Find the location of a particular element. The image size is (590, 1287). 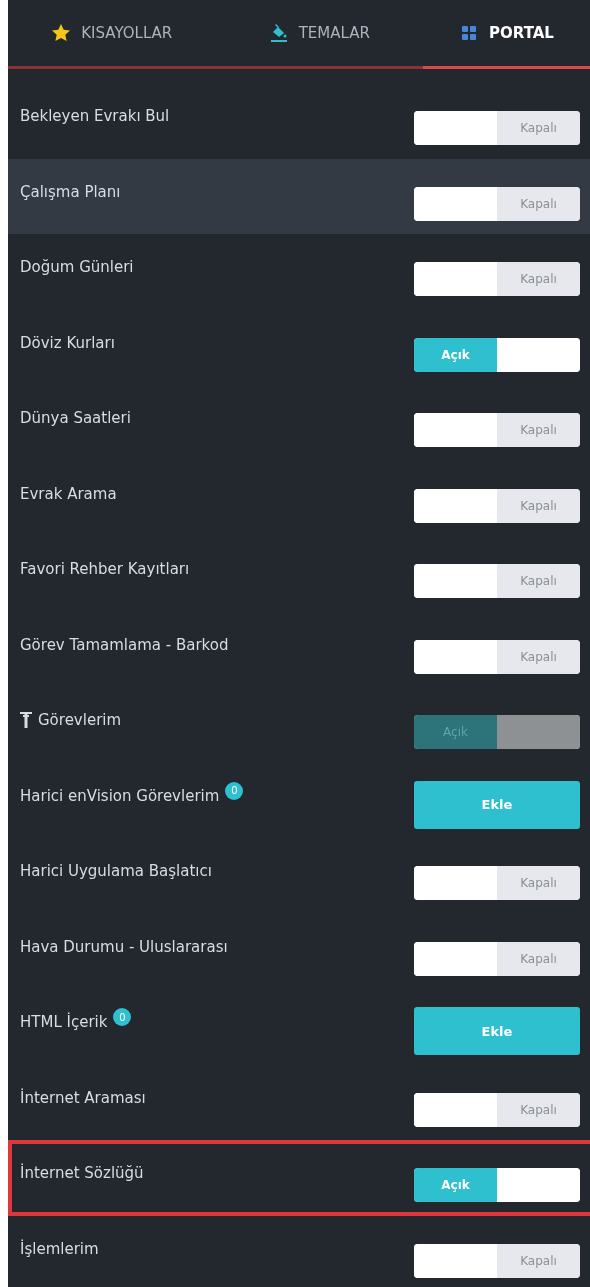

item-label: HTML İçerik is located at coordinates (64, 1022).